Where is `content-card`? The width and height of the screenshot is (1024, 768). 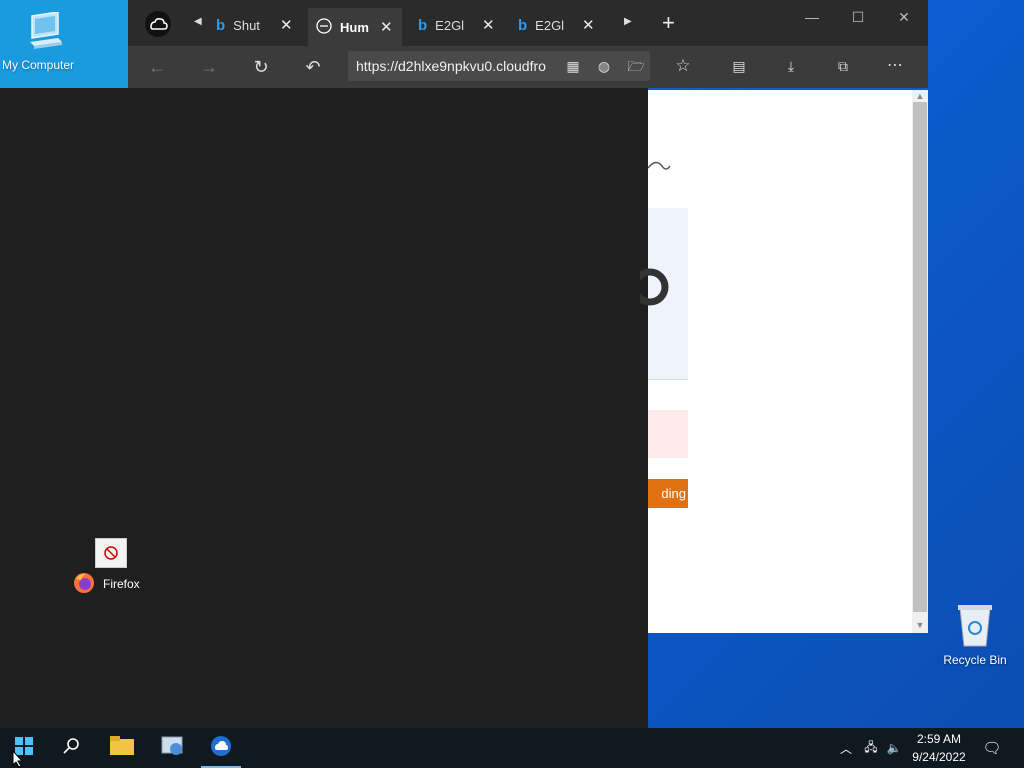 content-card is located at coordinates (659, 294).